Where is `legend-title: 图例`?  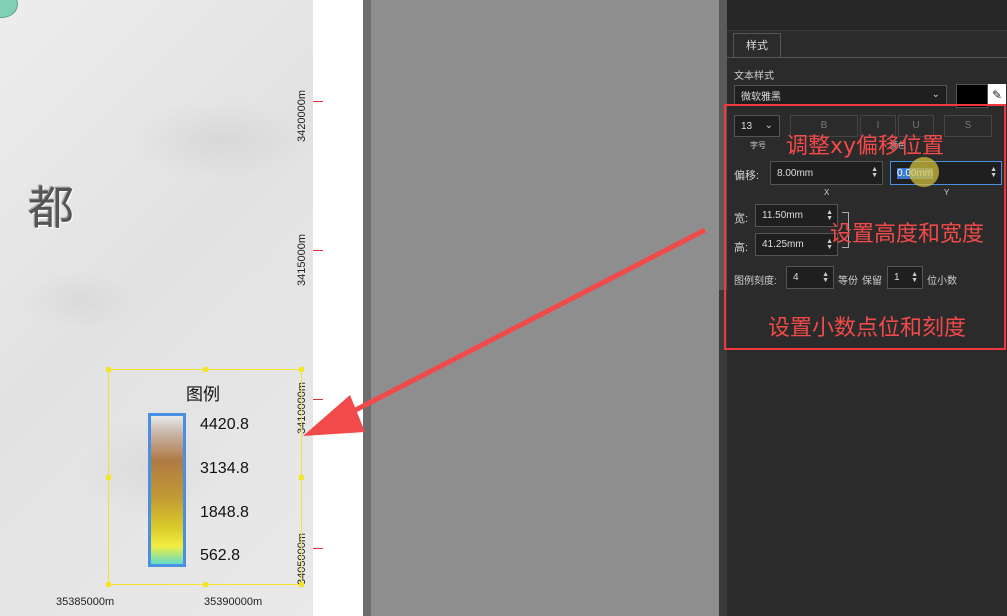 legend-title: 图例 is located at coordinates (203, 394).